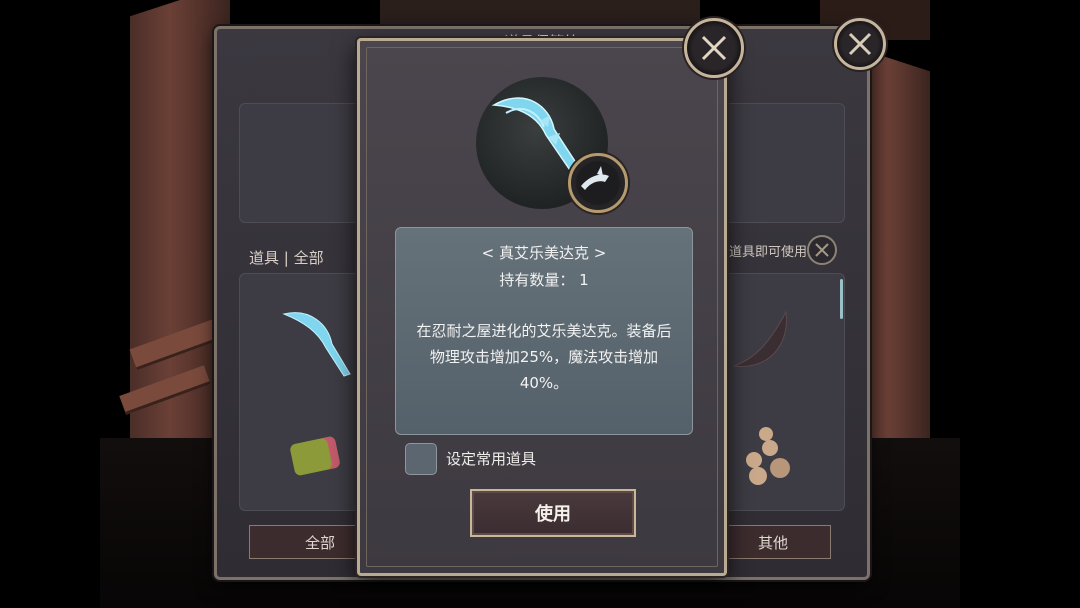 The width and height of the screenshot is (1080, 608). Describe the element at coordinates (822, 250) in the screenshot. I see `filter-toggle-icon` at that location.